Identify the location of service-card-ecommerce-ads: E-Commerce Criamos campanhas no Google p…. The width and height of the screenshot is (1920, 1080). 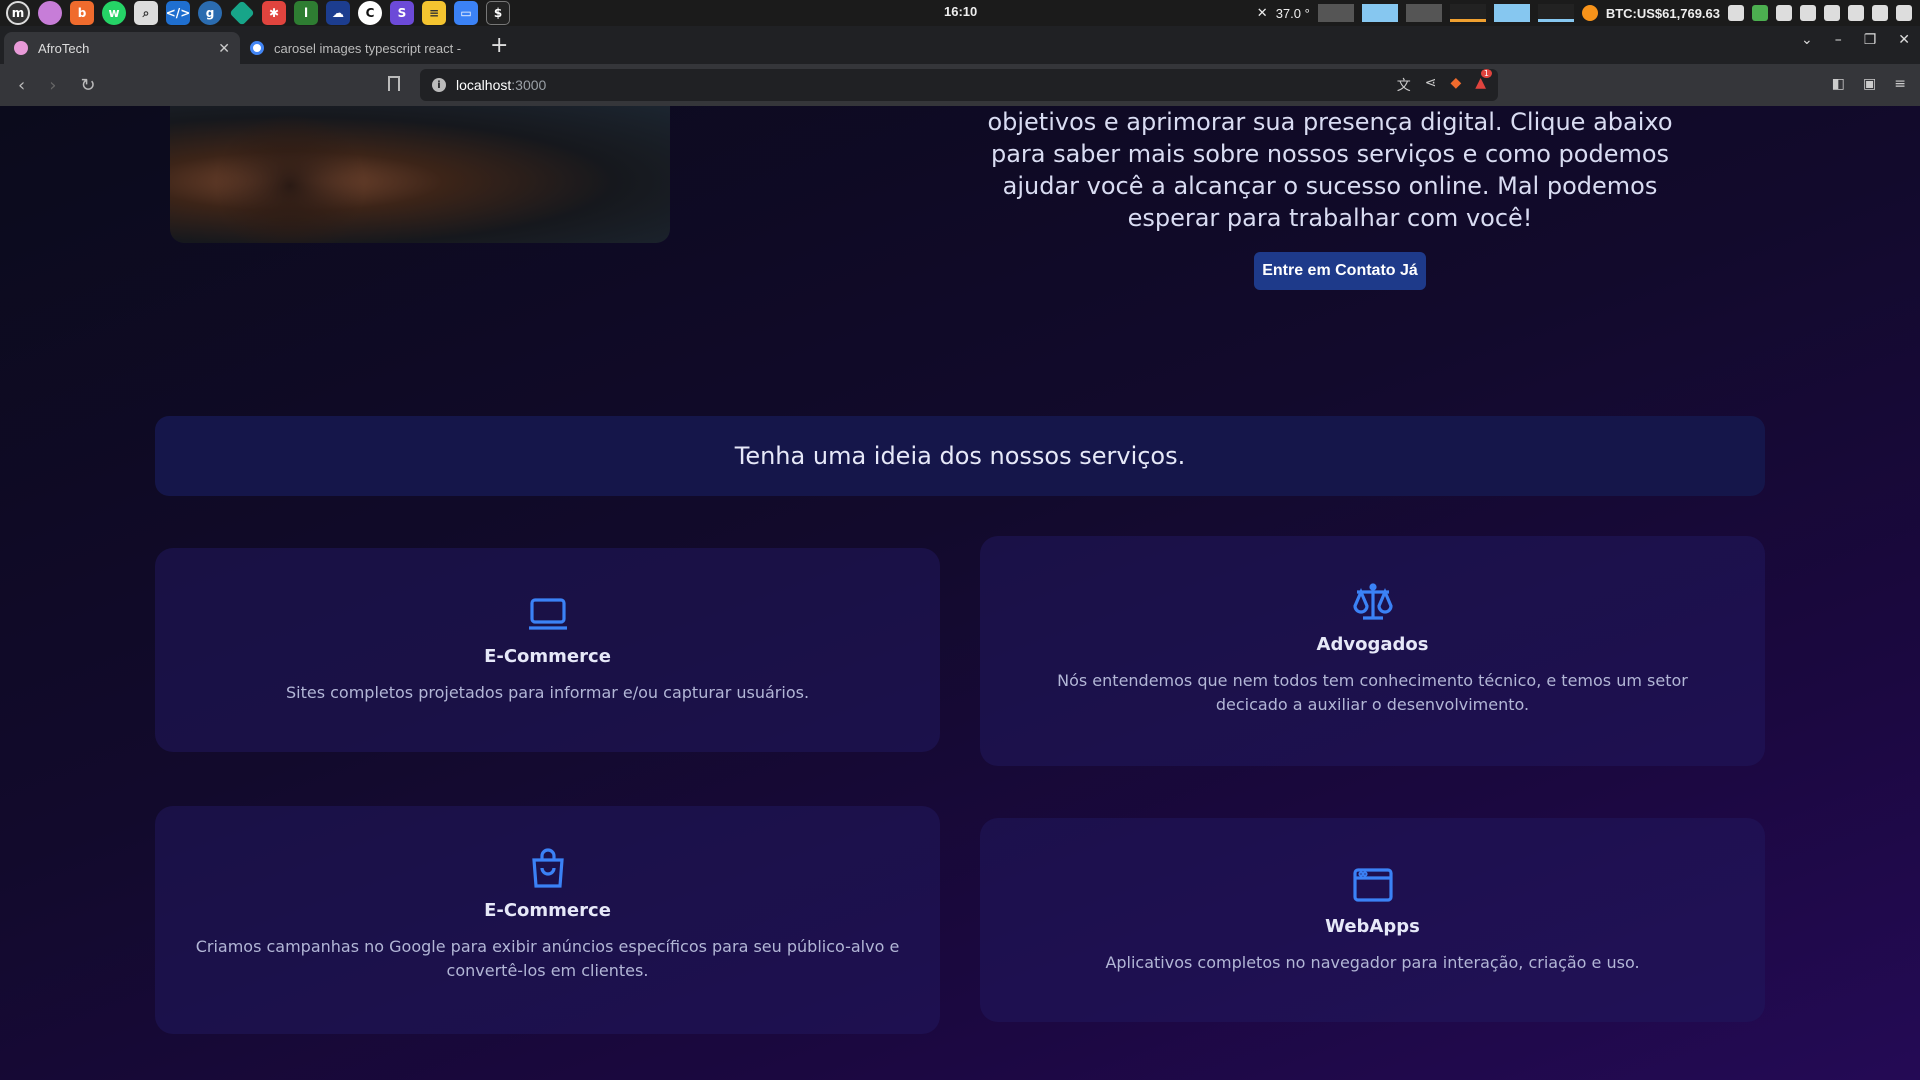
(547, 920).